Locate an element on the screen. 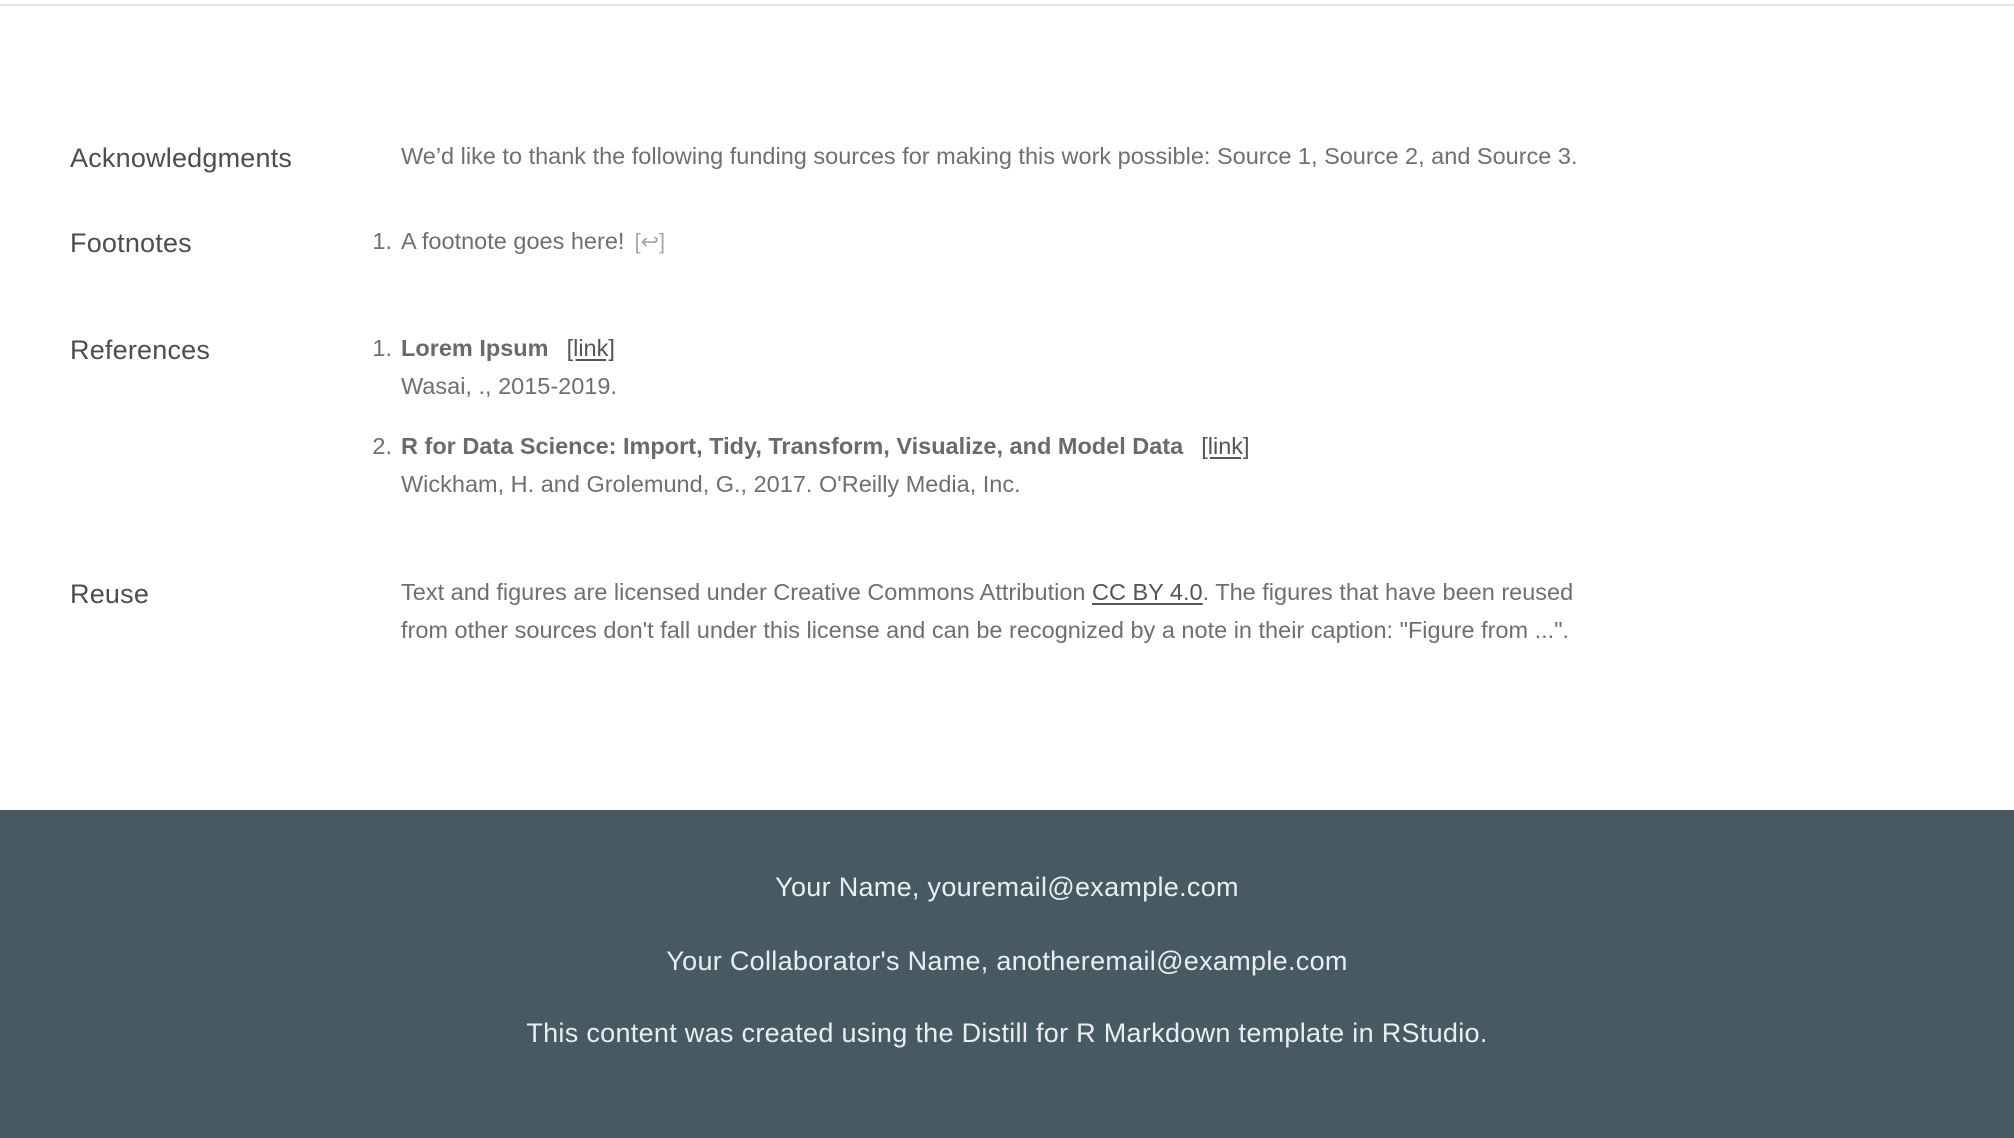  footnote-backref-link: [↩] is located at coordinates (649, 241).